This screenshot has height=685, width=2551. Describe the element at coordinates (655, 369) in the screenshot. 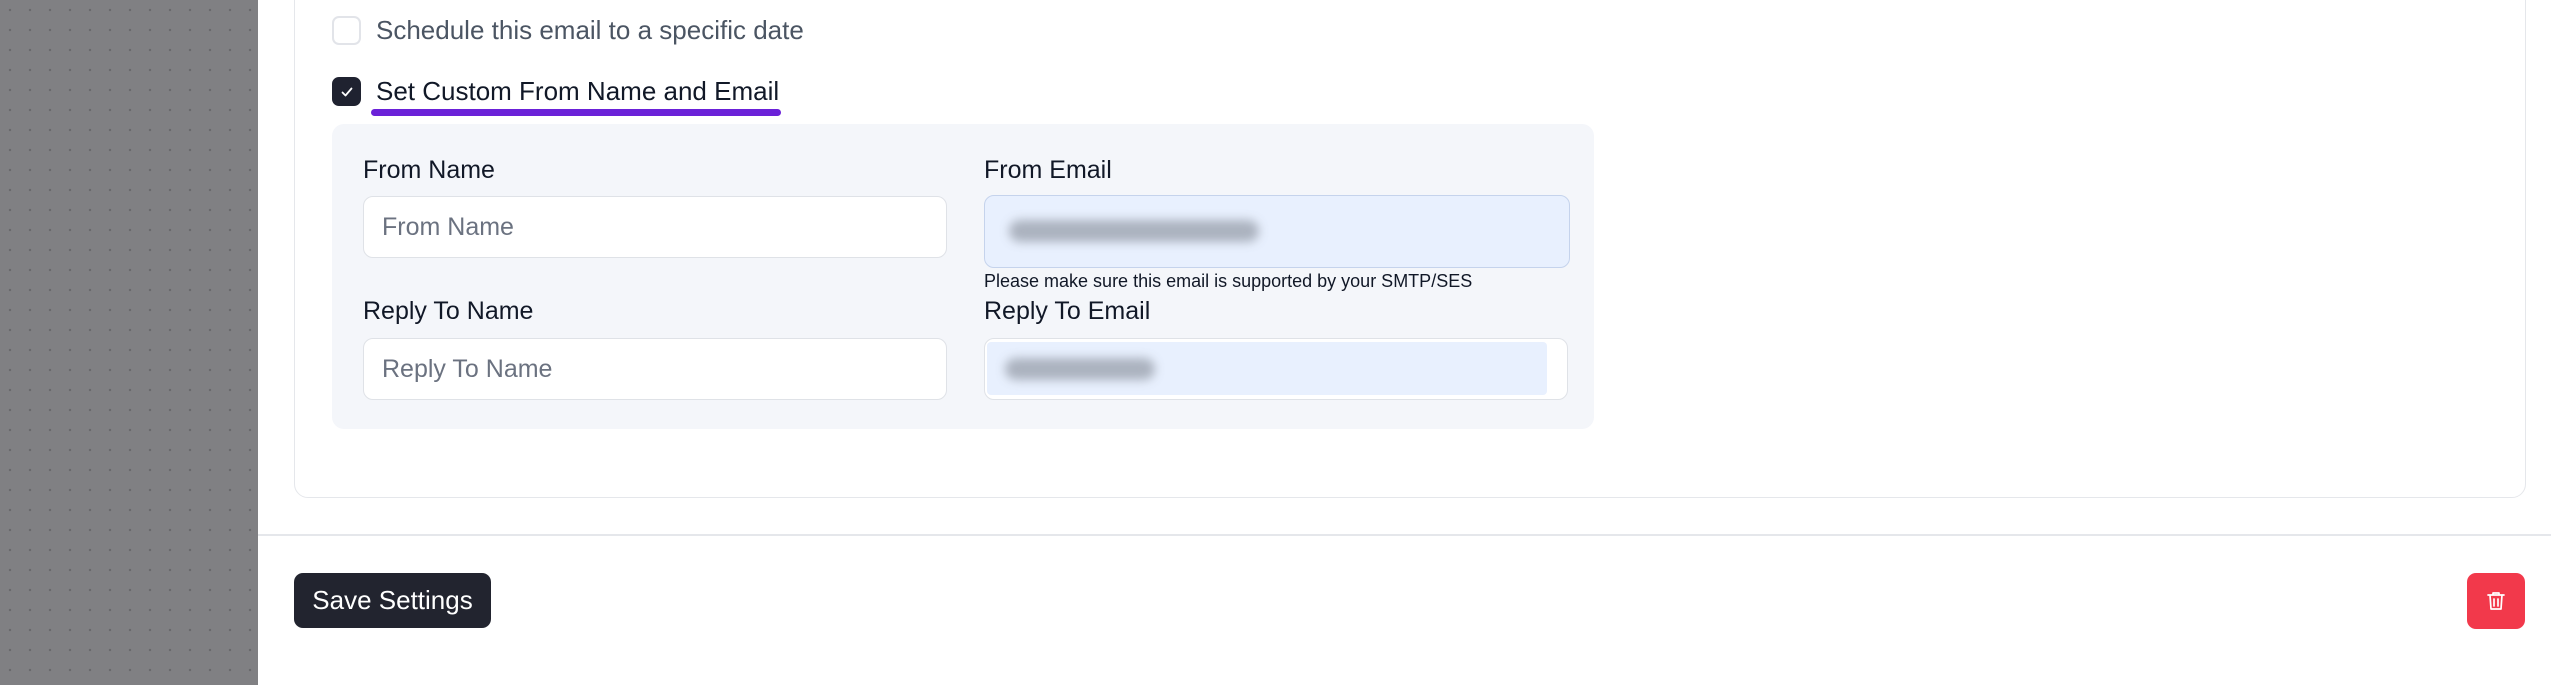

I see `reply-to-name-input` at that location.